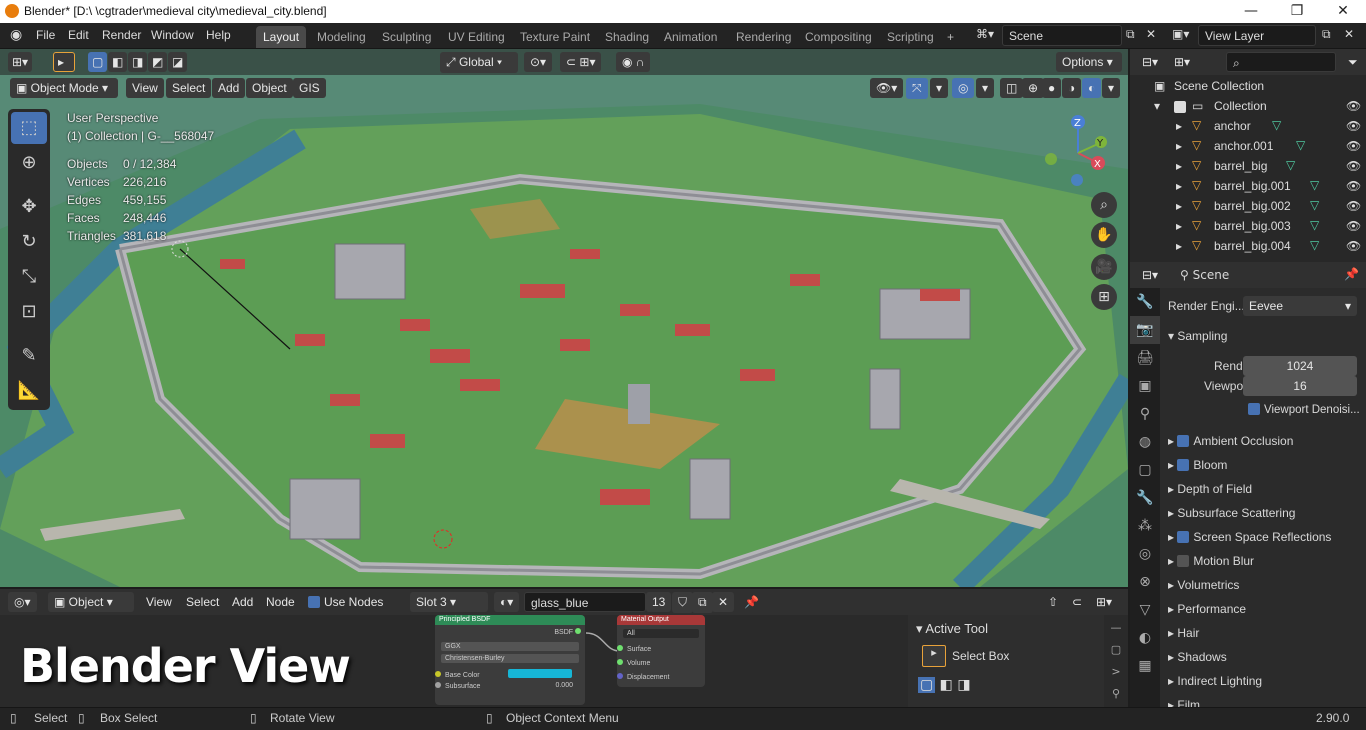 The width and height of the screenshot is (1366, 730). Describe the element at coordinates (1248, 107) in the screenshot. I see `outliner-collection: ▾ ▭ Collection 👁` at that location.